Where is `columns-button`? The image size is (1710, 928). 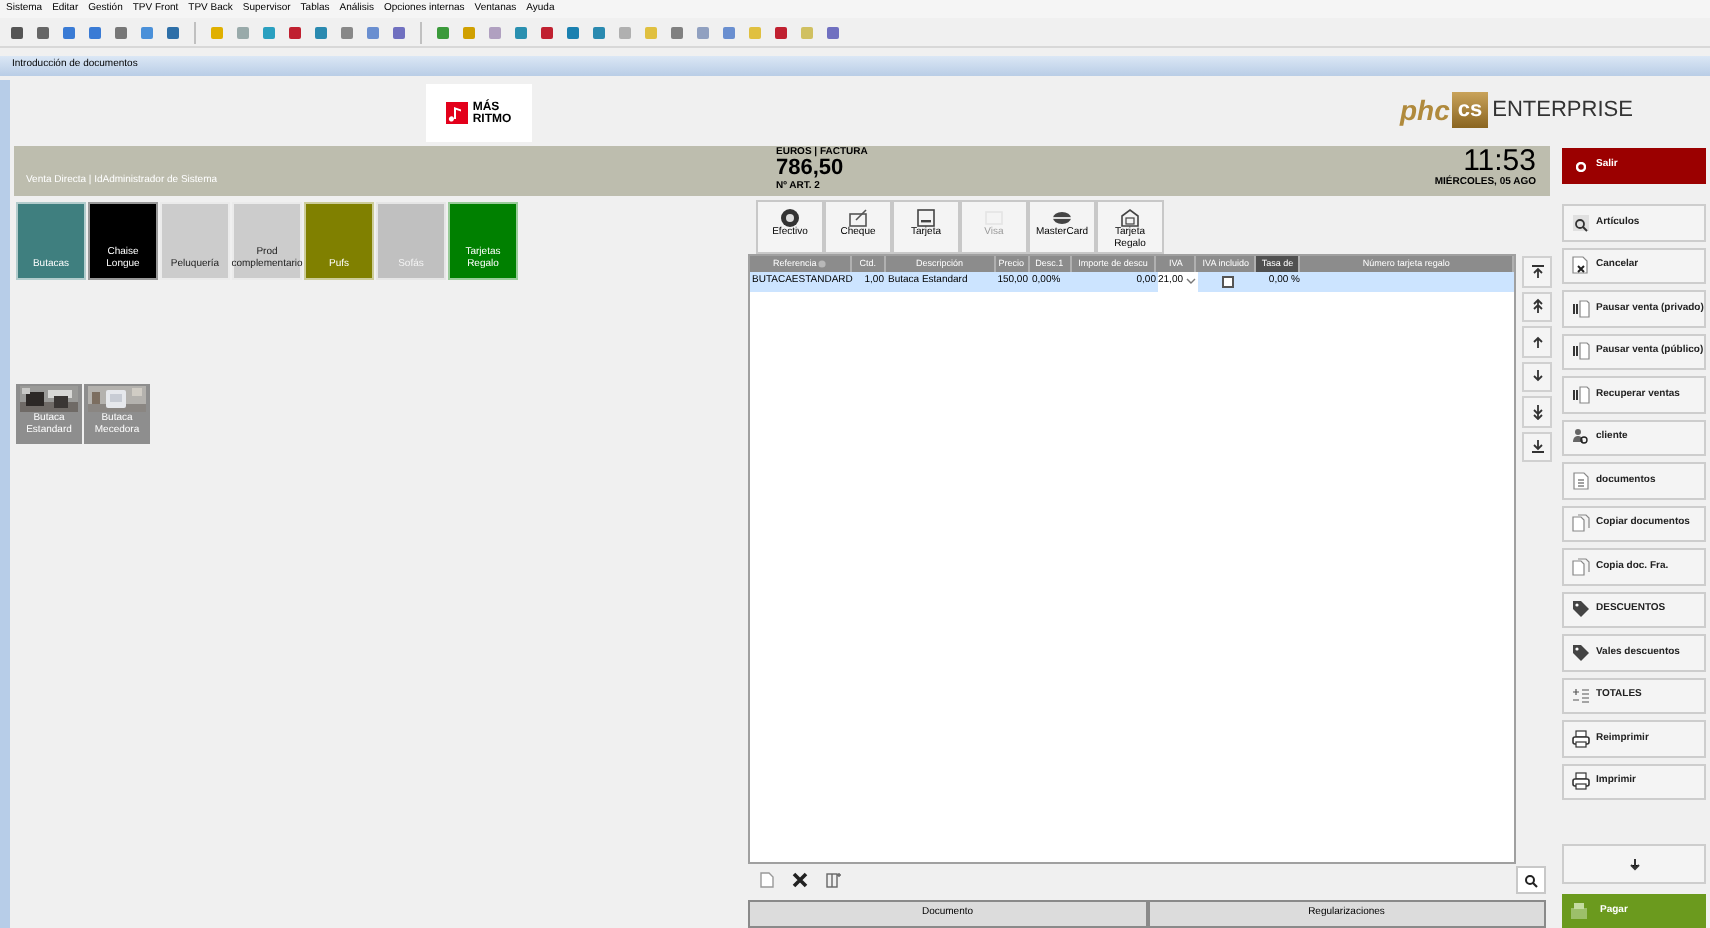
columns-button is located at coordinates (834, 880).